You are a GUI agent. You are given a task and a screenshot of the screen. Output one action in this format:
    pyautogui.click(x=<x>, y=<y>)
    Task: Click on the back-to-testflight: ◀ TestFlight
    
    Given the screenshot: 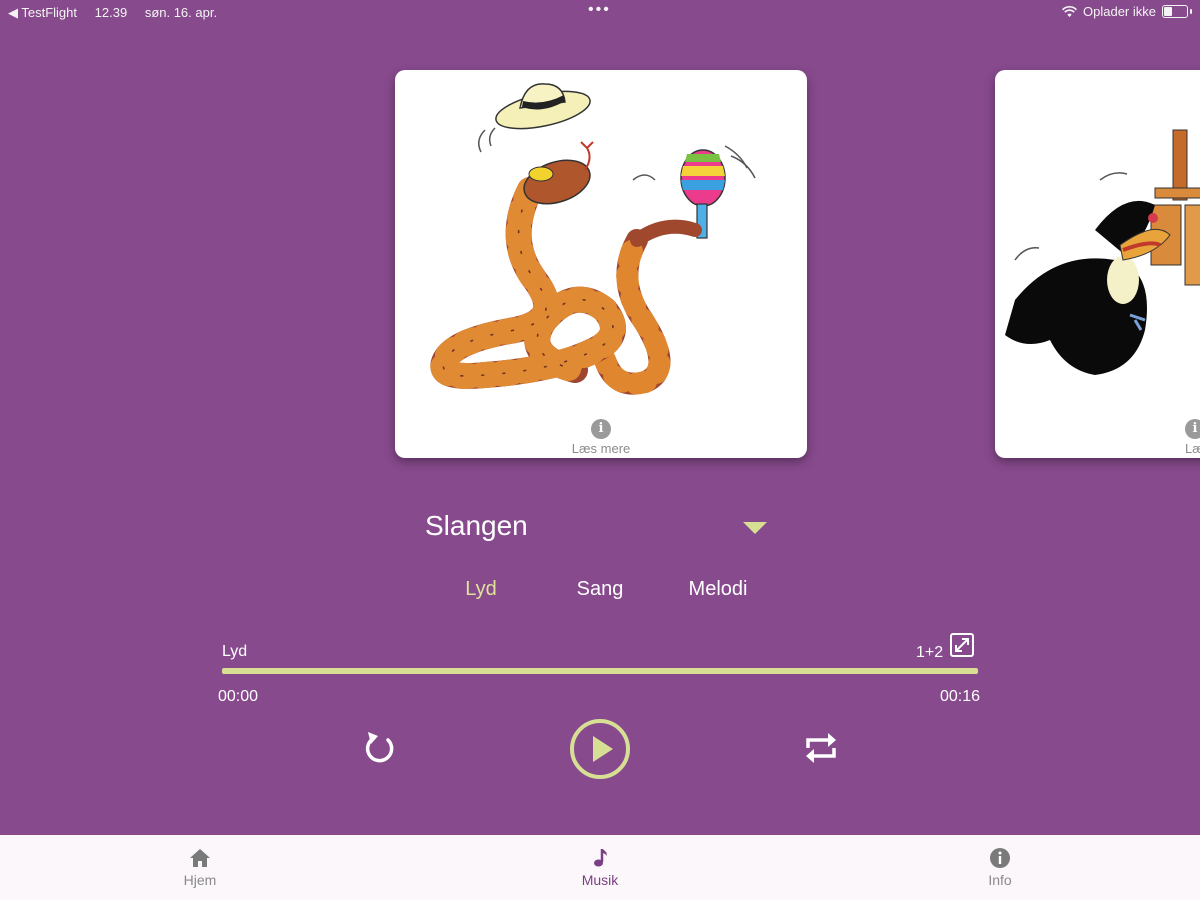 What is the action you would take?
    pyautogui.click(x=42, y=12)
    